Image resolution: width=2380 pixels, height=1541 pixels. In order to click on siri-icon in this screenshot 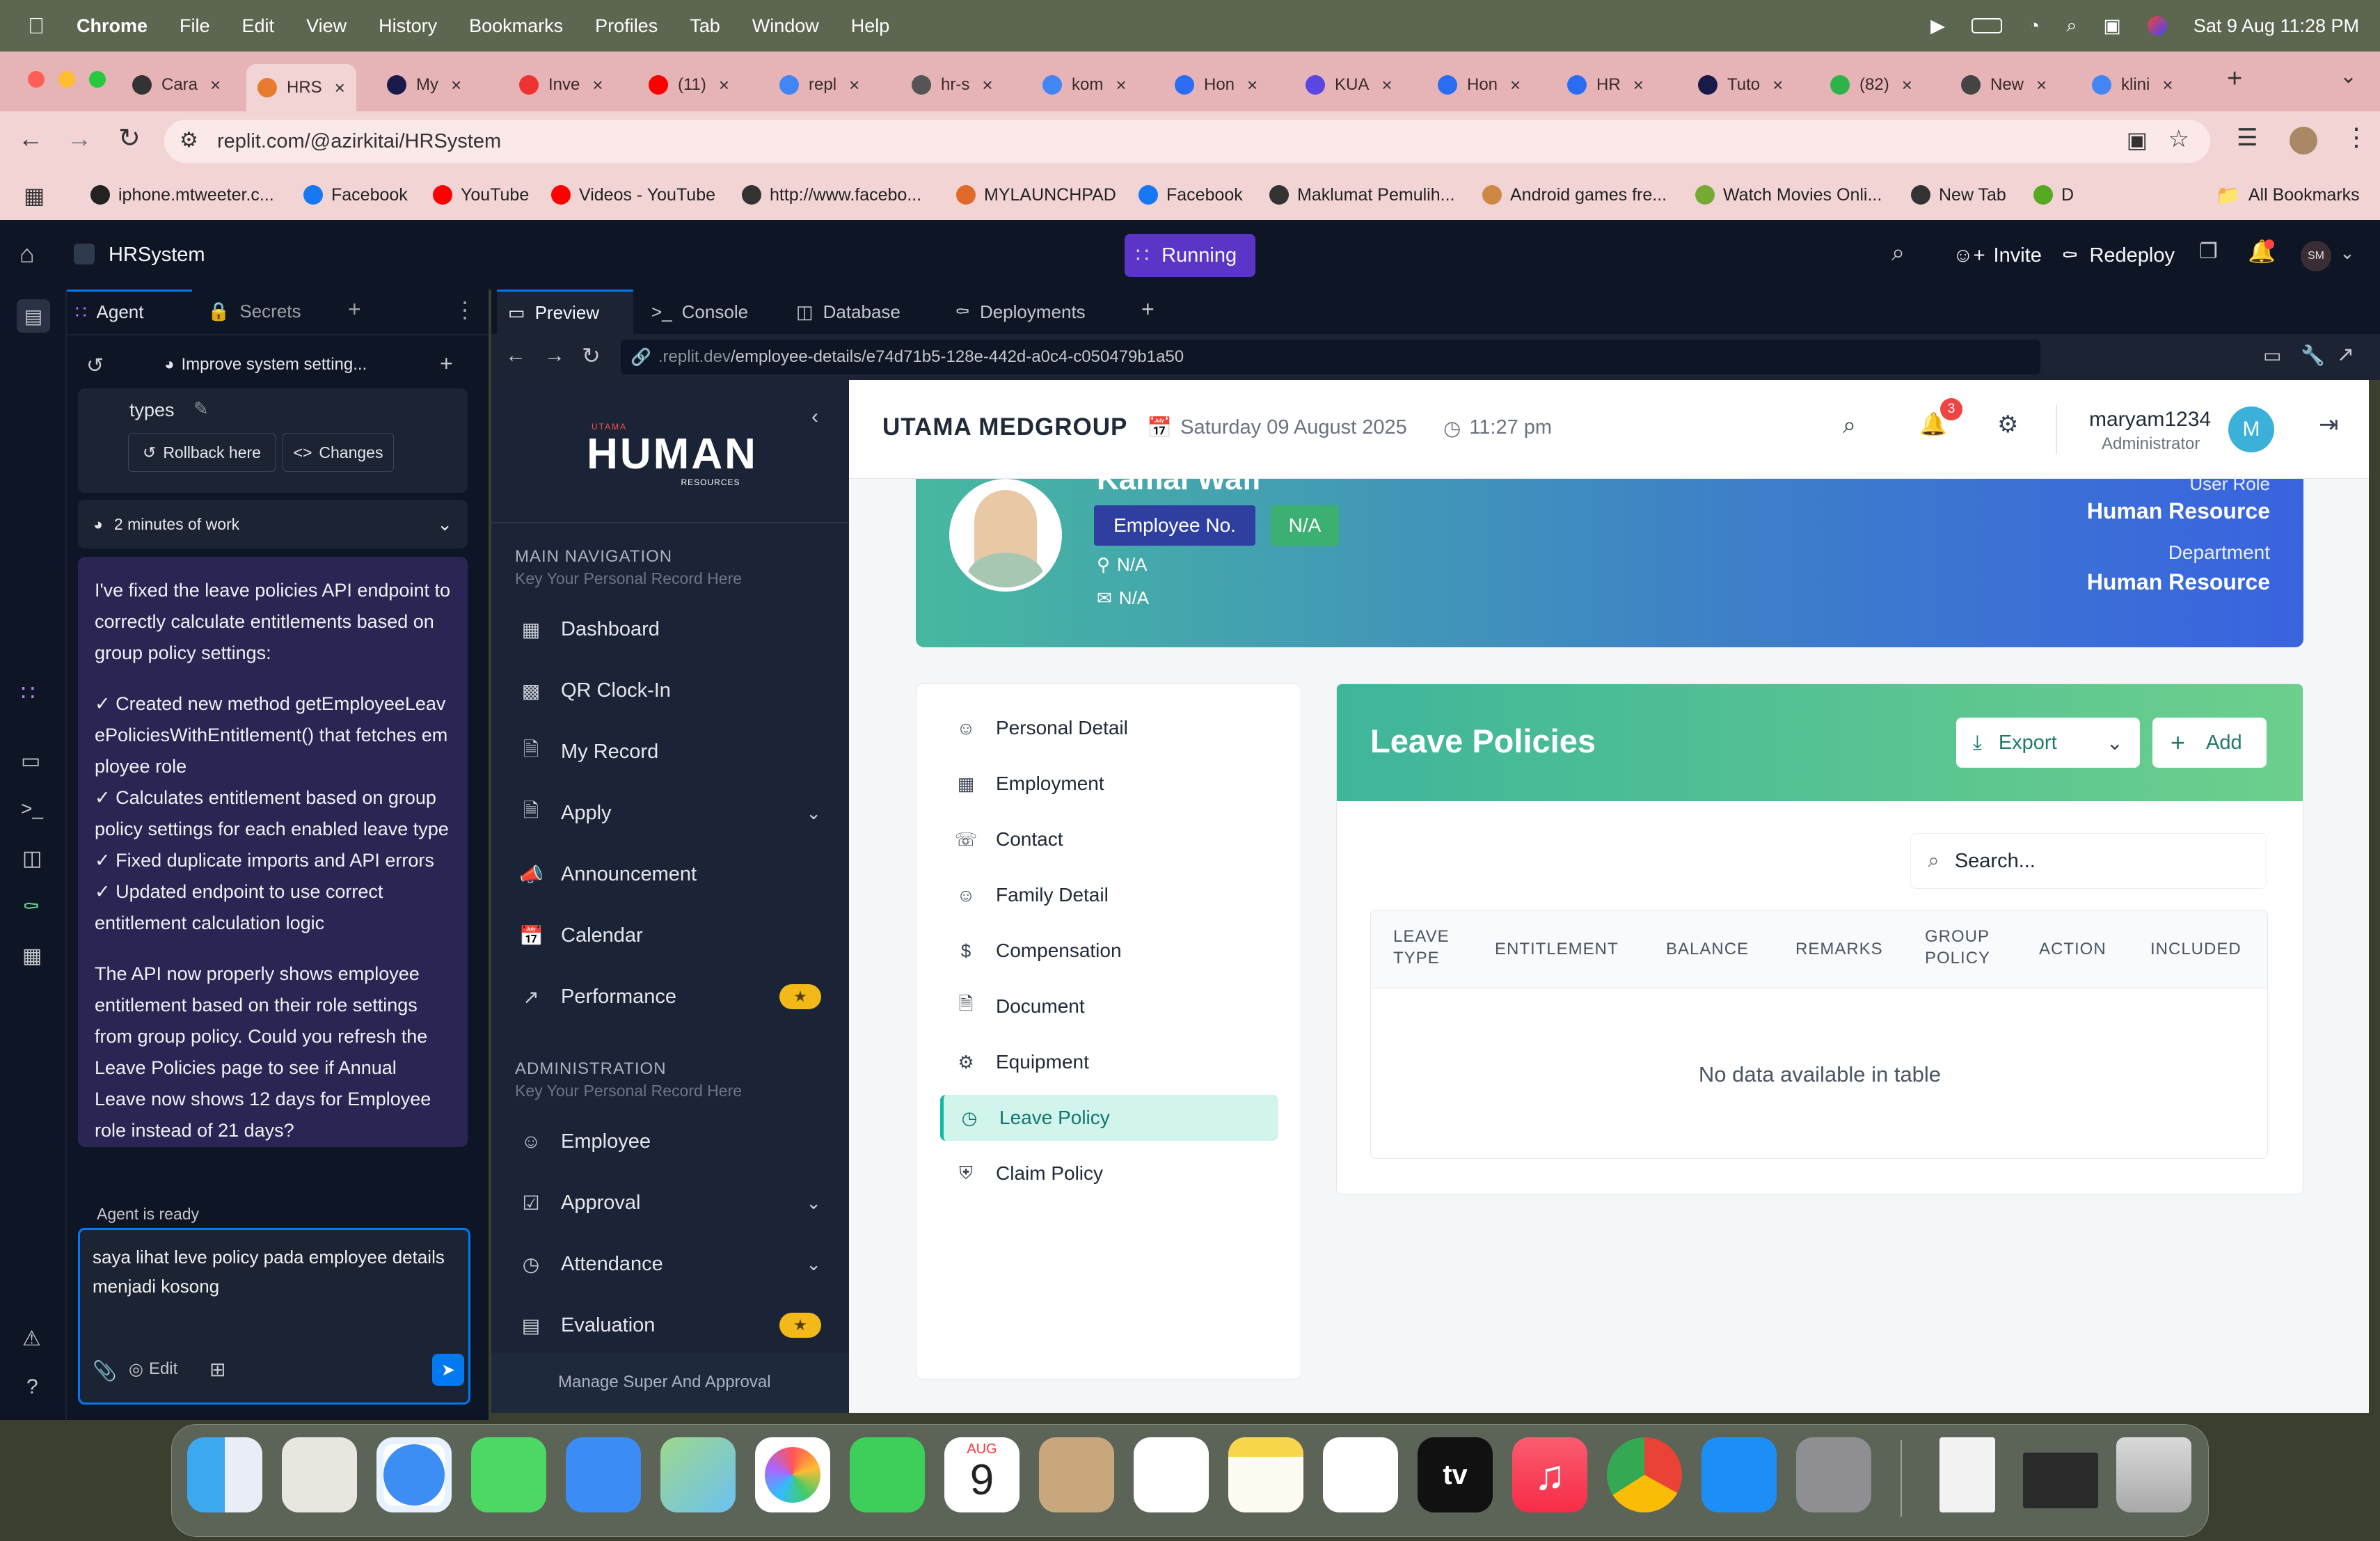, I will do `click(2157, 25)`.